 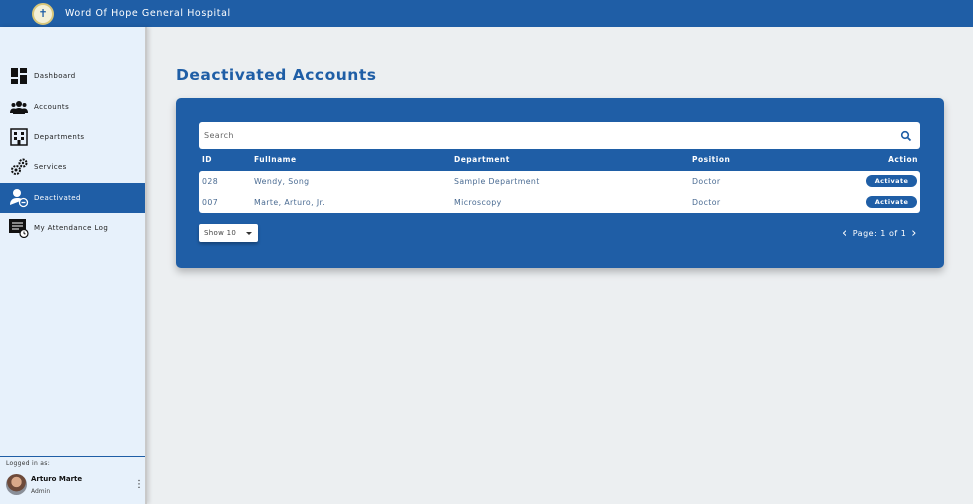 What do you see at coordinates (57, 479) in the screenshot?
I see `user-name: Arturo Marte` at bounding box center [57, 479].